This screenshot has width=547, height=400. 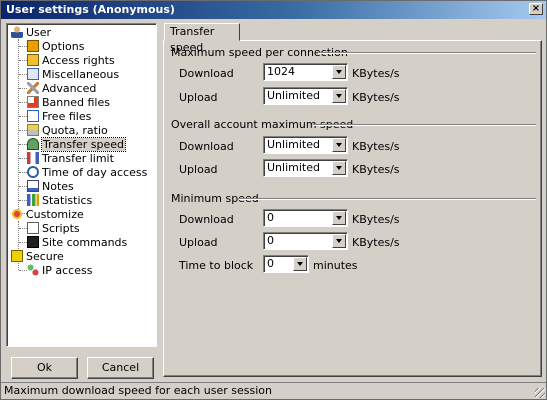 What do you see at coordinates (305, 241) in the screenshot?
I see `min-upload-combo: 0` at bounding box center [305, 241].